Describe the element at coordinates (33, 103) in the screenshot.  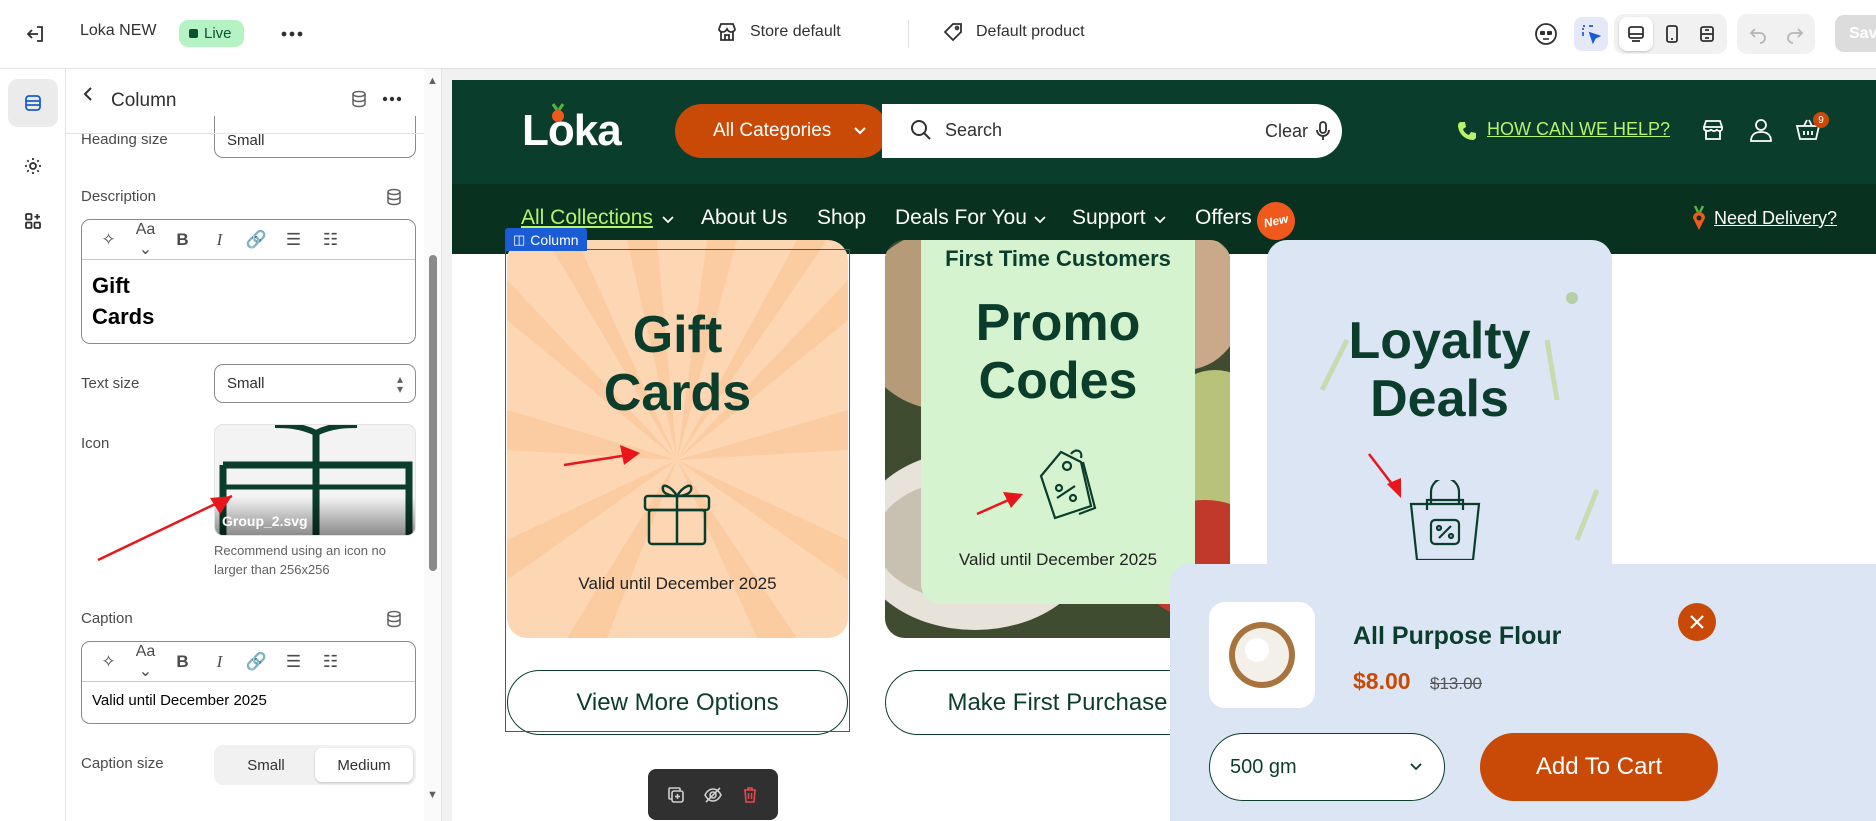
I see `sections-icon` at that location.